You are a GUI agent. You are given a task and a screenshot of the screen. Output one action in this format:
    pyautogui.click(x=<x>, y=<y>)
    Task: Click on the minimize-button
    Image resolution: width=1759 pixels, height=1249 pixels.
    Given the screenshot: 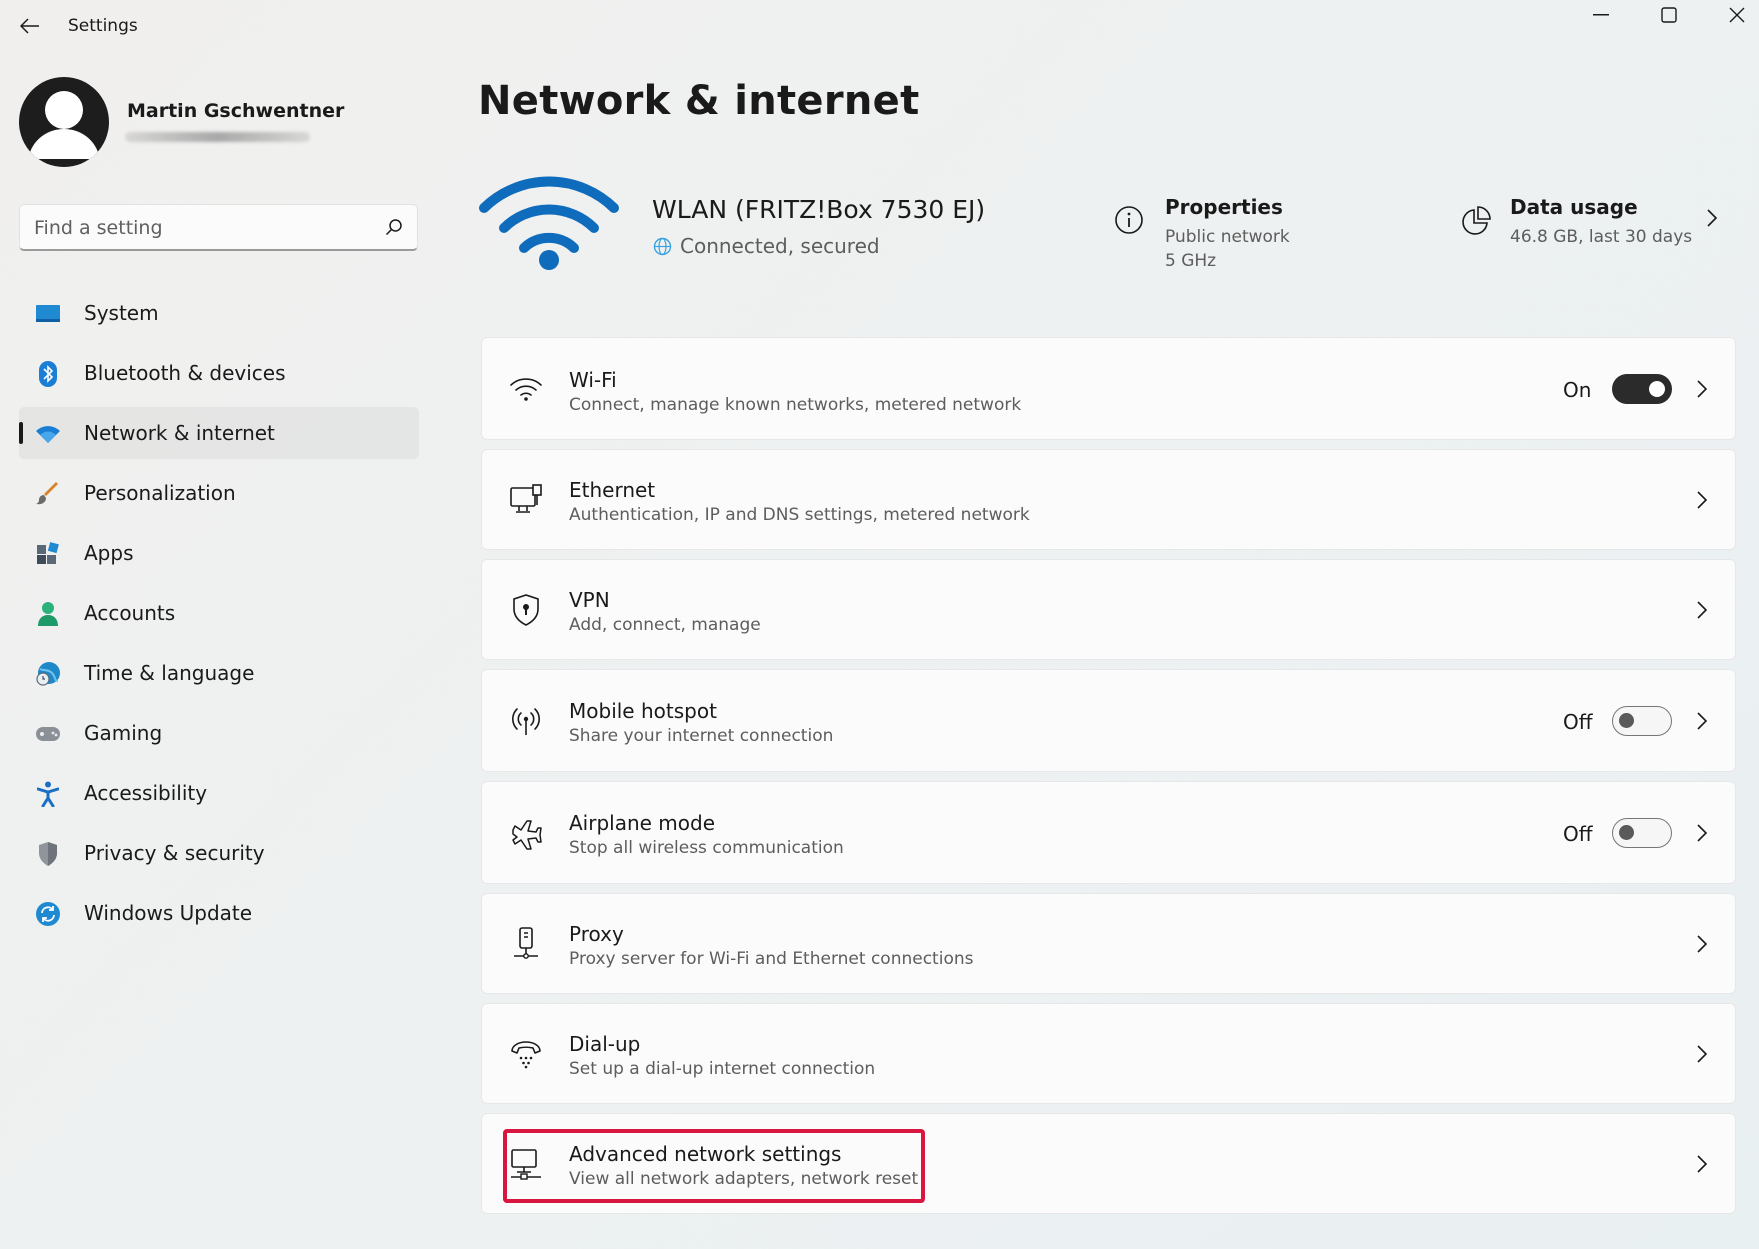 What is the action you would take?
    pyautogui.click(x=1601, y=15)
    